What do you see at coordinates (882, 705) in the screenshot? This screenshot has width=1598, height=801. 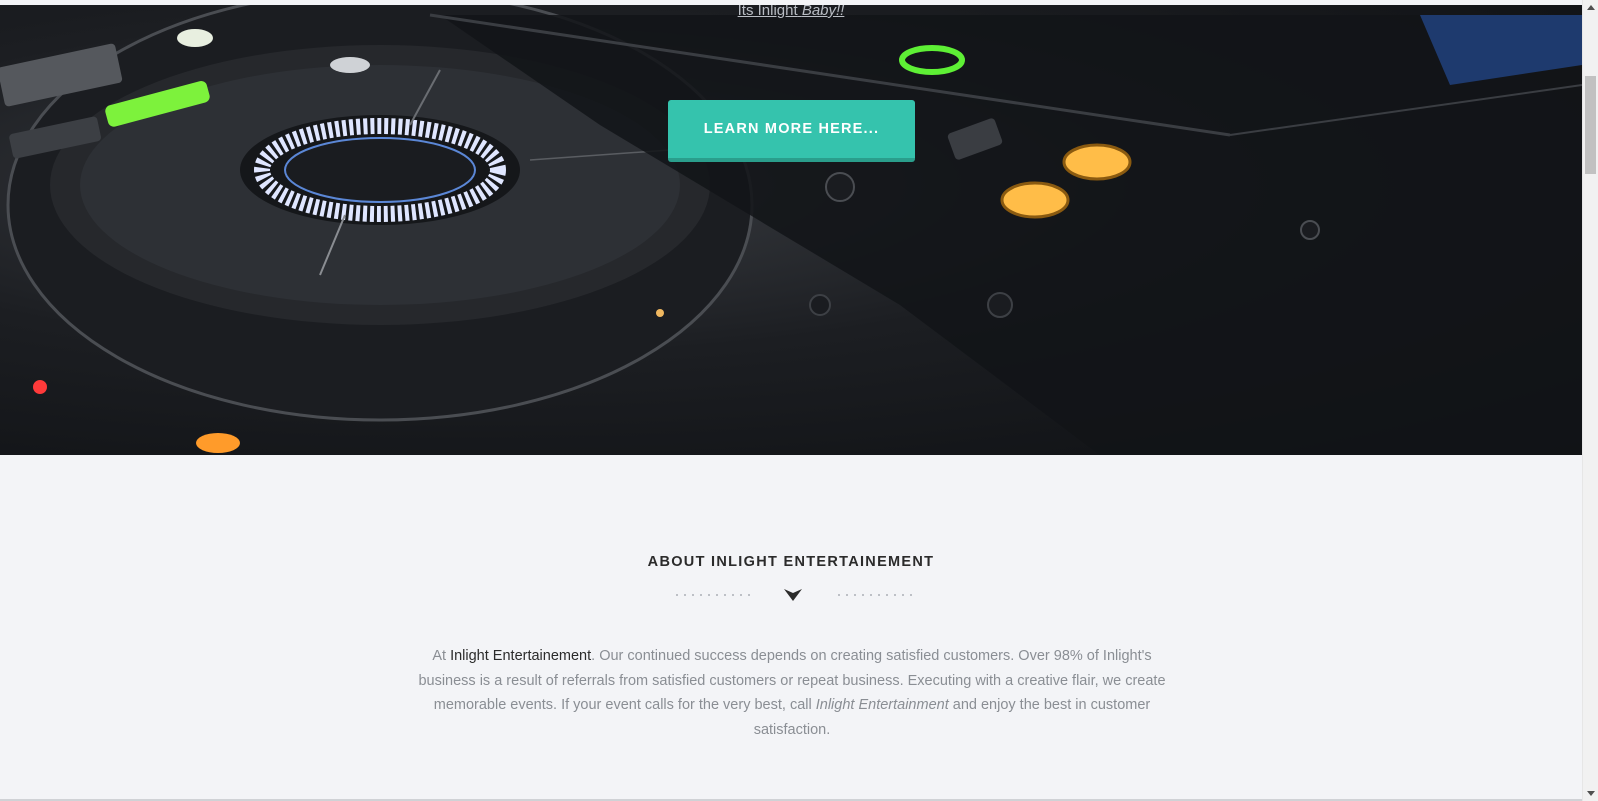 I see `about-brand-italic: Inlight Entertainment` at bounding box center [882, 705].